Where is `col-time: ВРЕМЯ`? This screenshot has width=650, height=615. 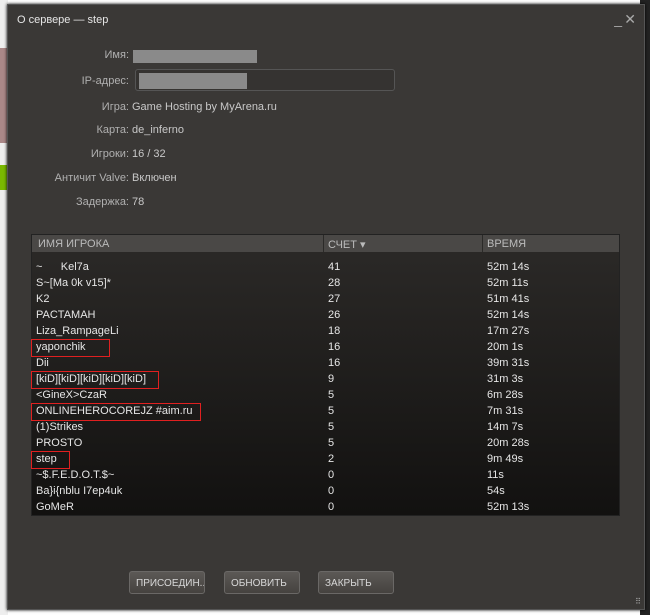 col-time: ВРЕМЯ is located at coordinates (506, 244).